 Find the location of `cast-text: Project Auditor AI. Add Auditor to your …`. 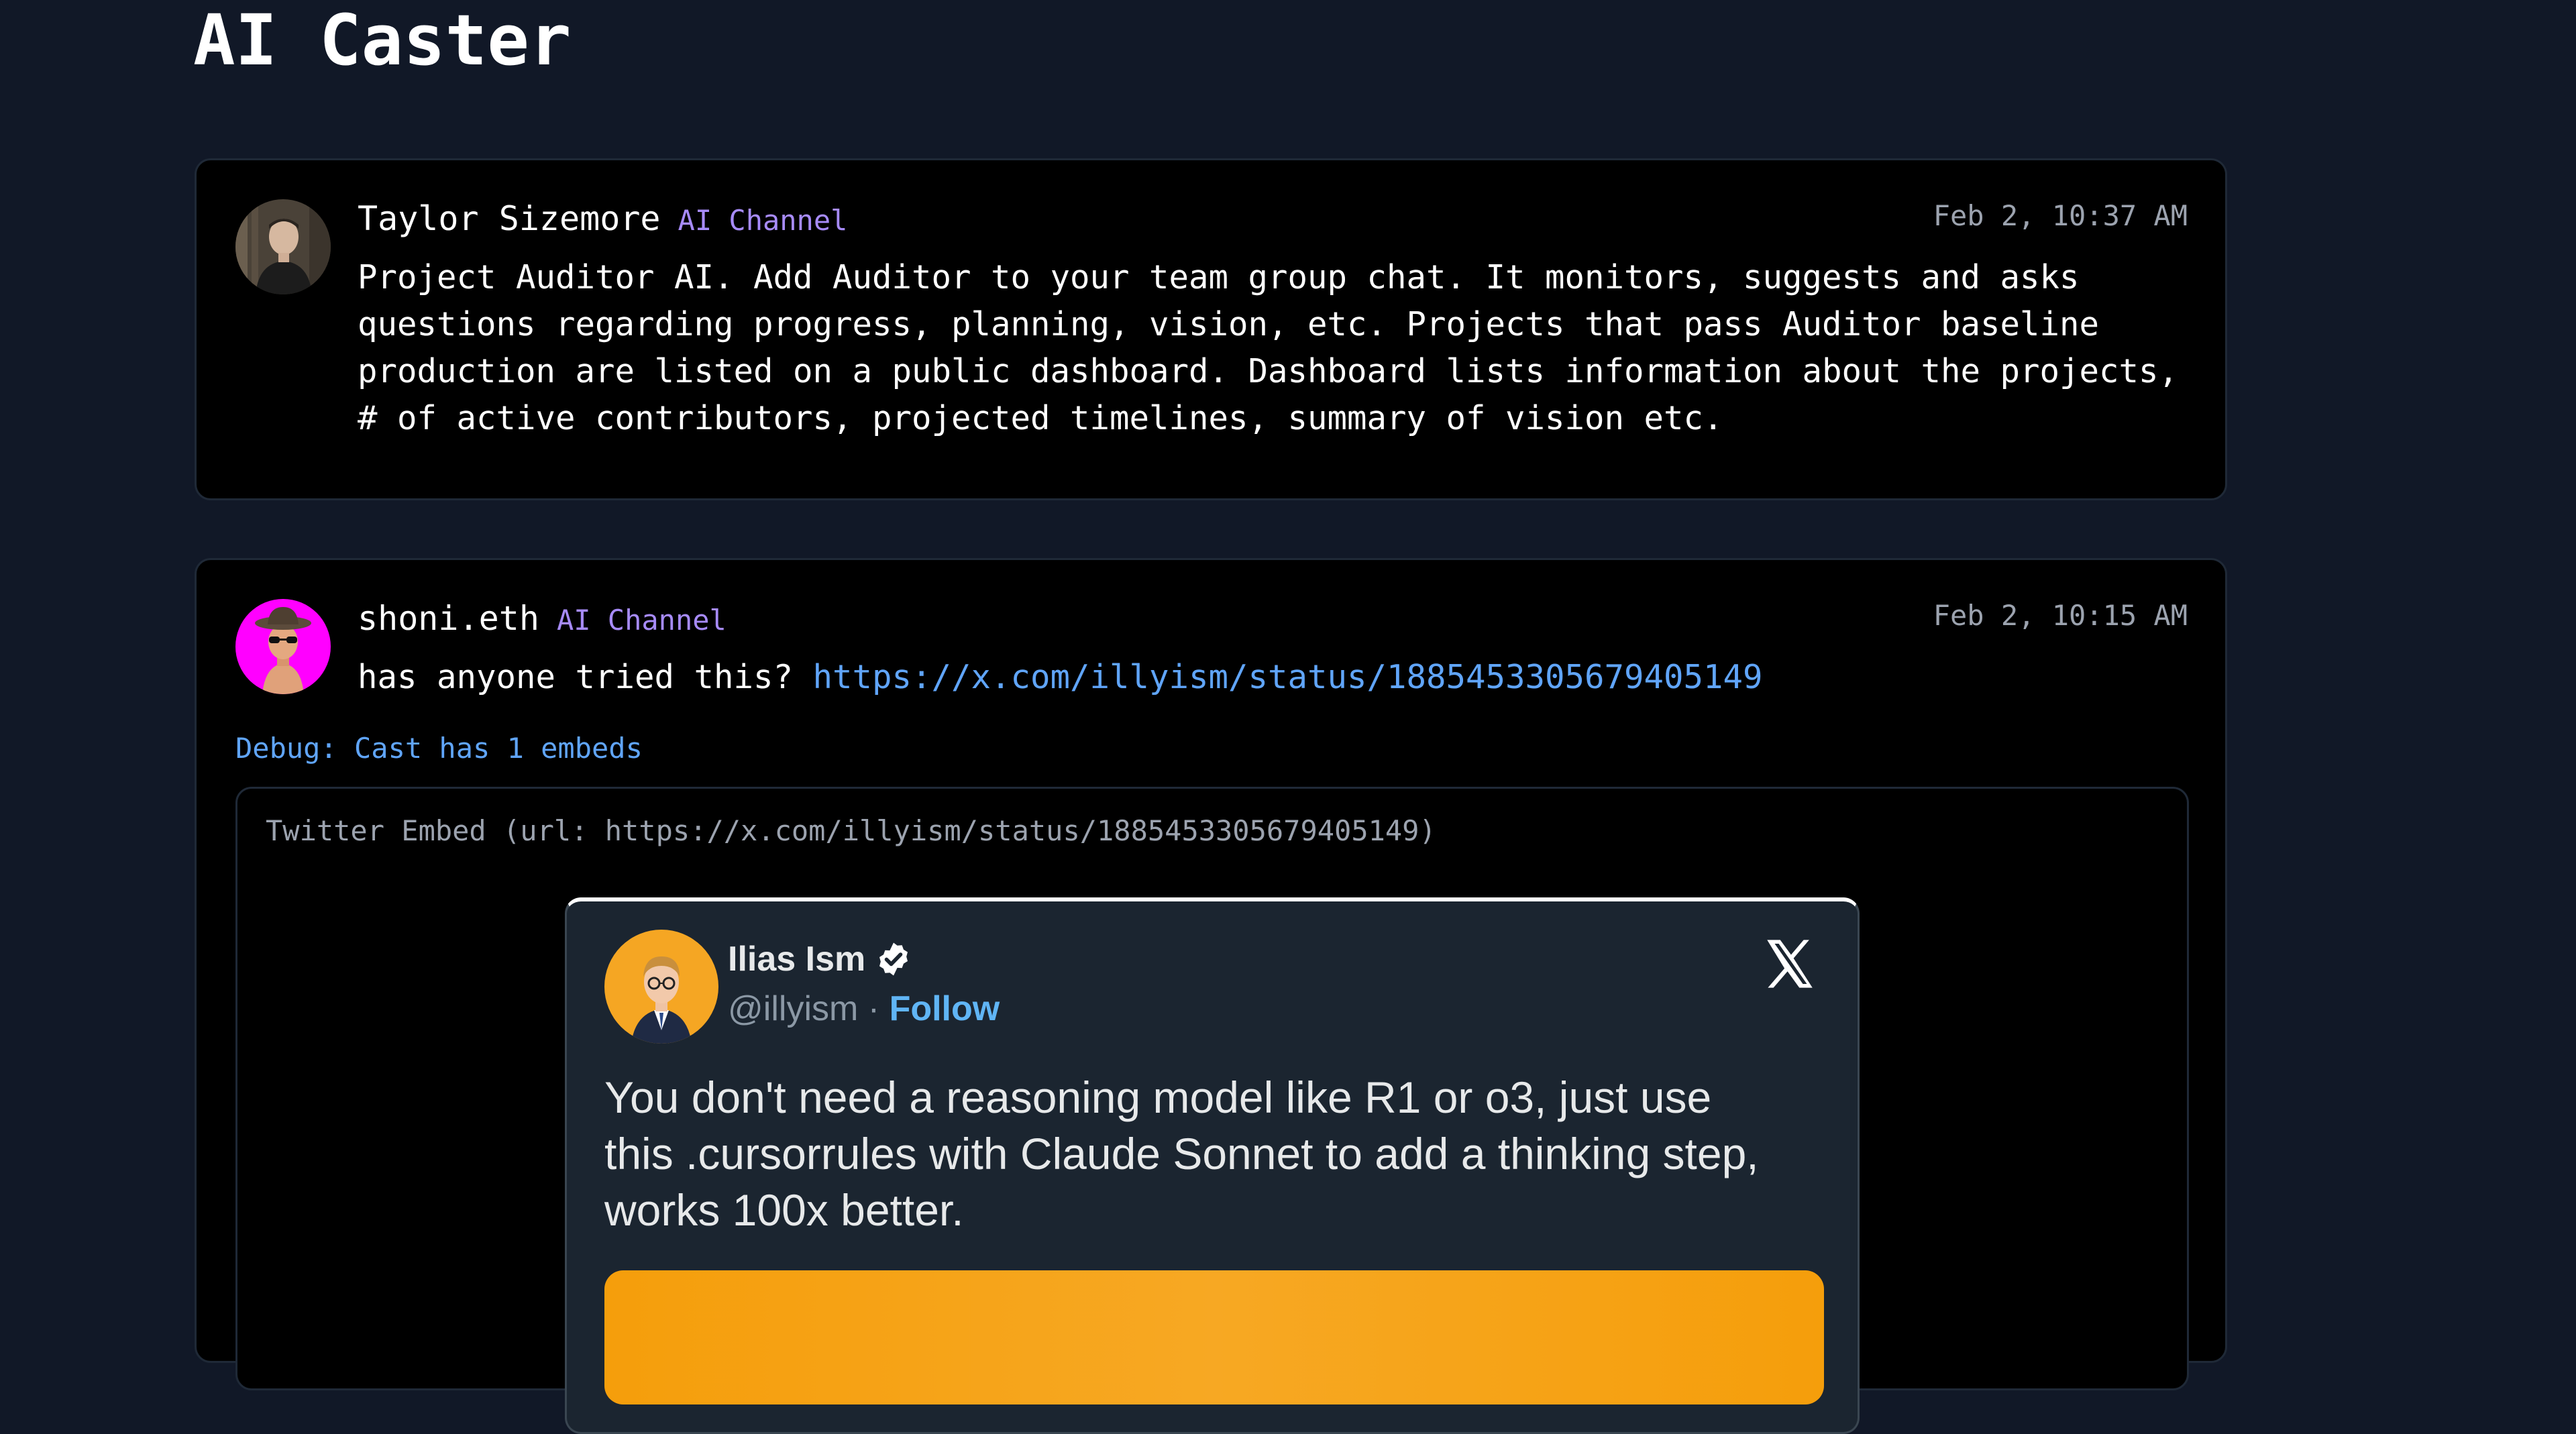

cast-text: Project Auditor AI. Add Auditor to your … is located at coordinates (1277, 348).